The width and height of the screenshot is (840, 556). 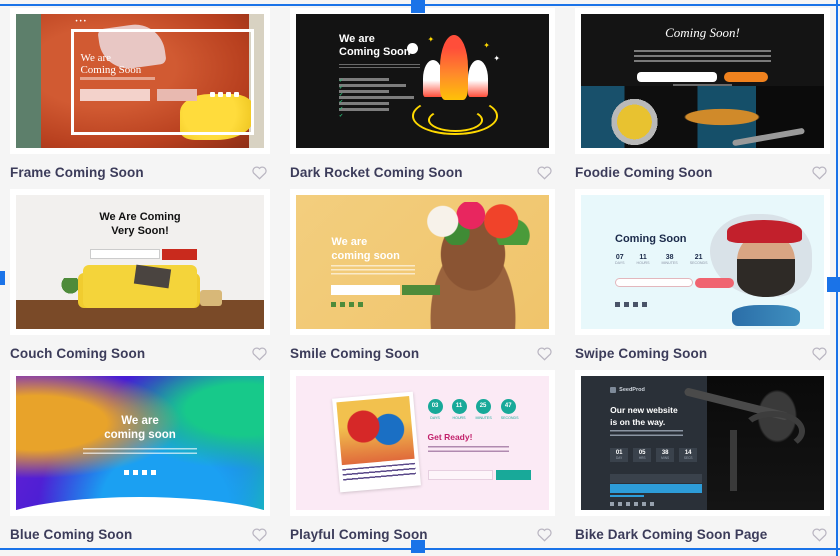 I want to click on foodie-coming-soon-preview: Coming Soon!, so click(x=702, y=81).